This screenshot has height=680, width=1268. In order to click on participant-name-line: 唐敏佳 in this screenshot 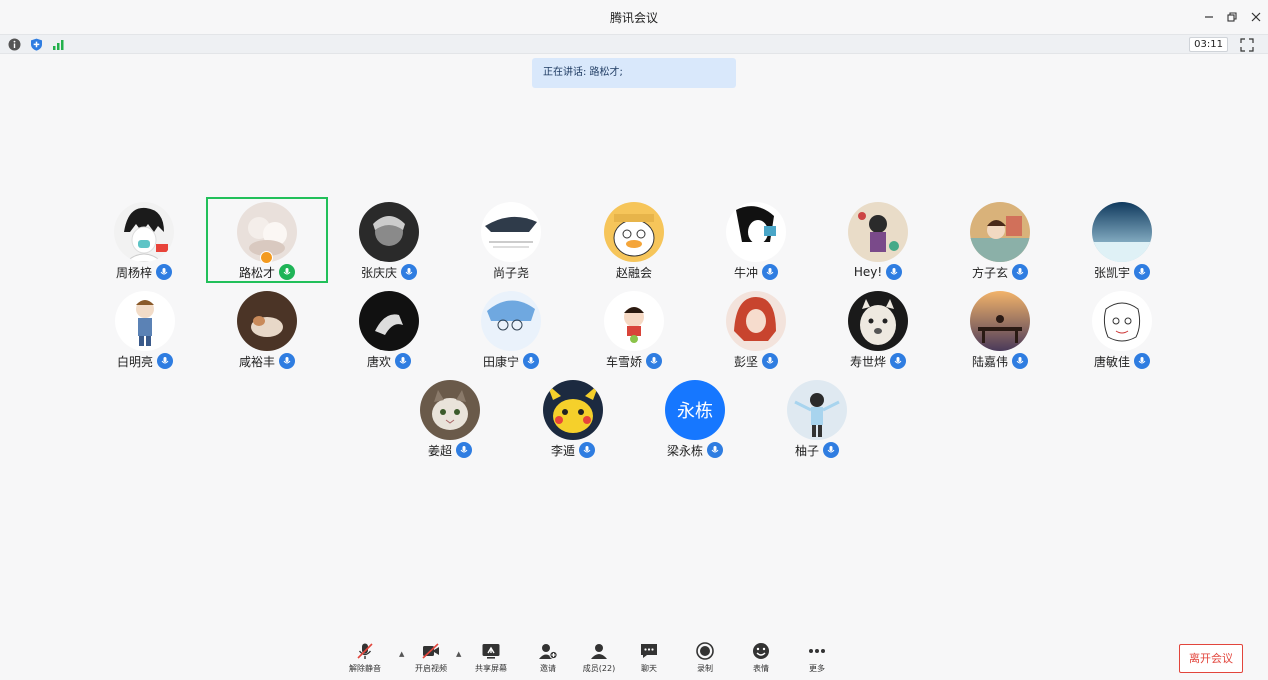, I will do `click(1122, 361)`.